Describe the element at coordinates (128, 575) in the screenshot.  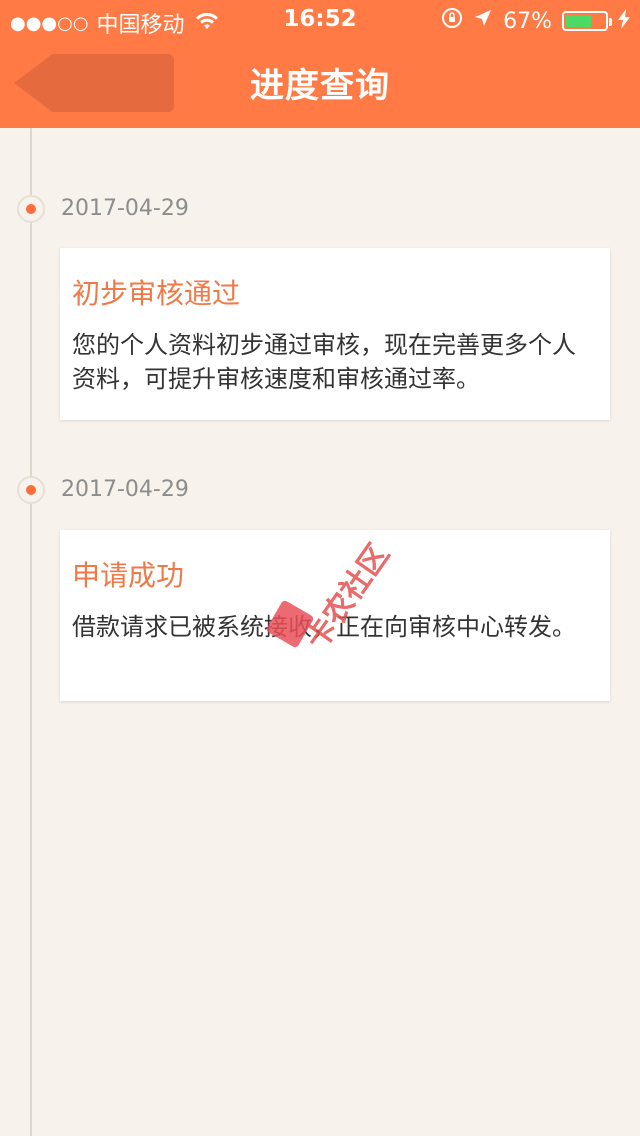
I see `card-title: 申请成功` at that location.